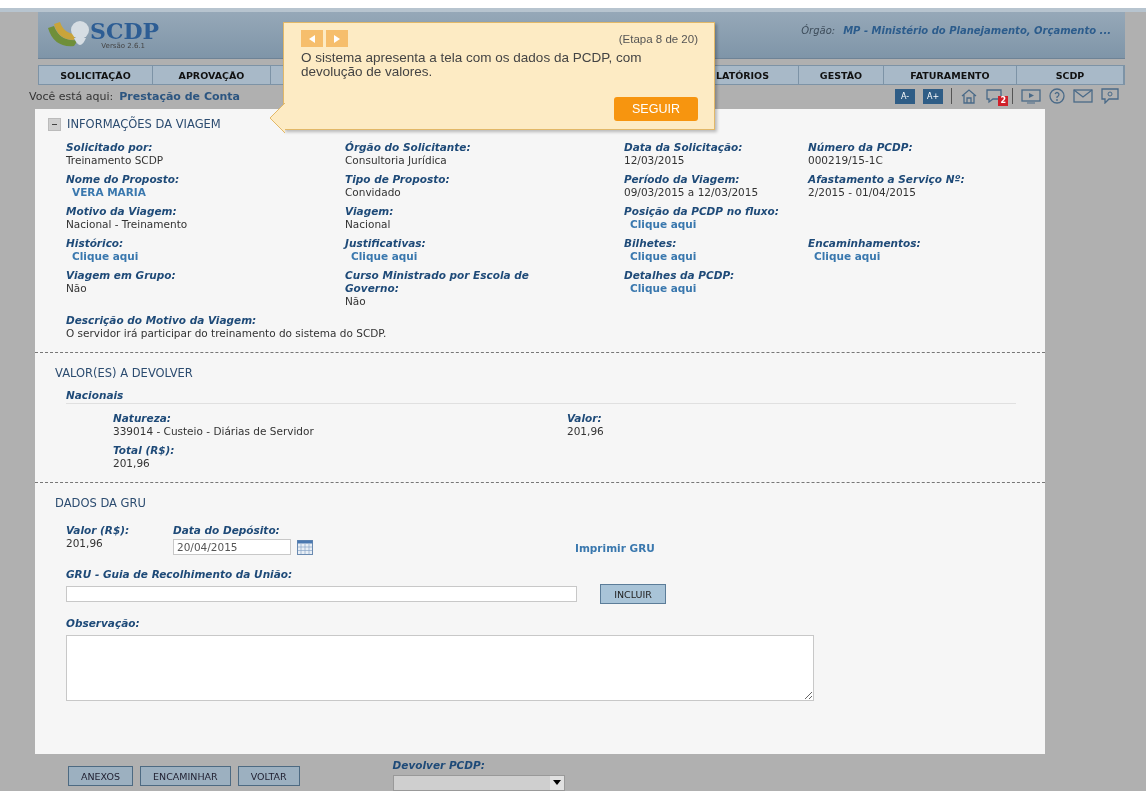 Image resolution: width=1146 pixels, height=791 pixels. I want to click on breadcrumb-link: Prestação de Conta, so click(180, 96).